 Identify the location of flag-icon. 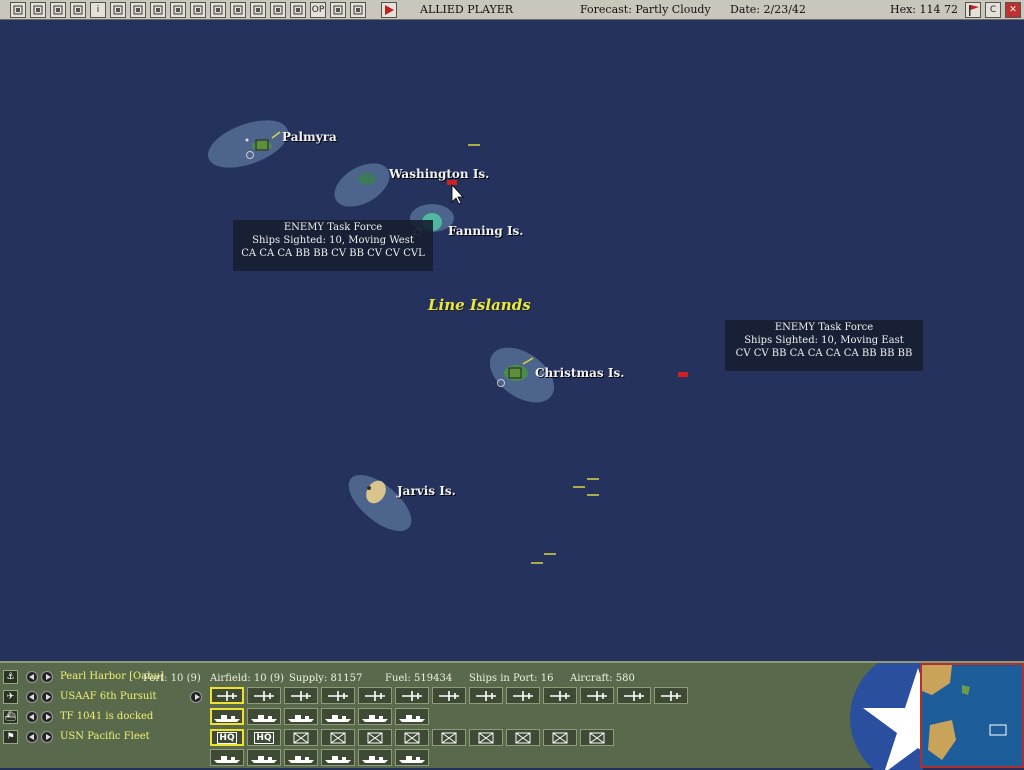
(178, 10).